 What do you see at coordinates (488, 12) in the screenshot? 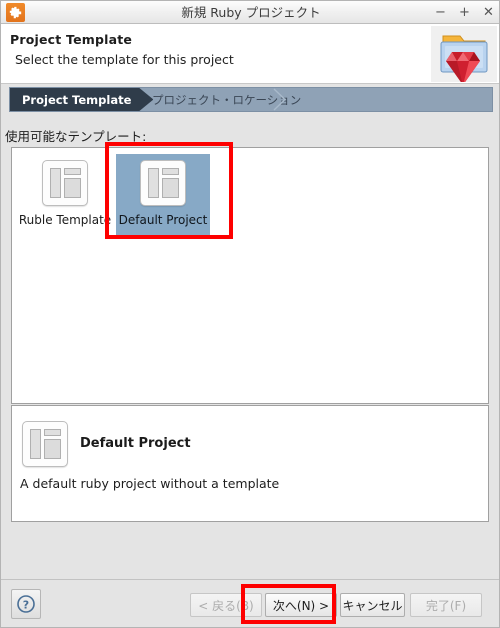
I see `close-icon: ✕` at bounding box center [488, 12].